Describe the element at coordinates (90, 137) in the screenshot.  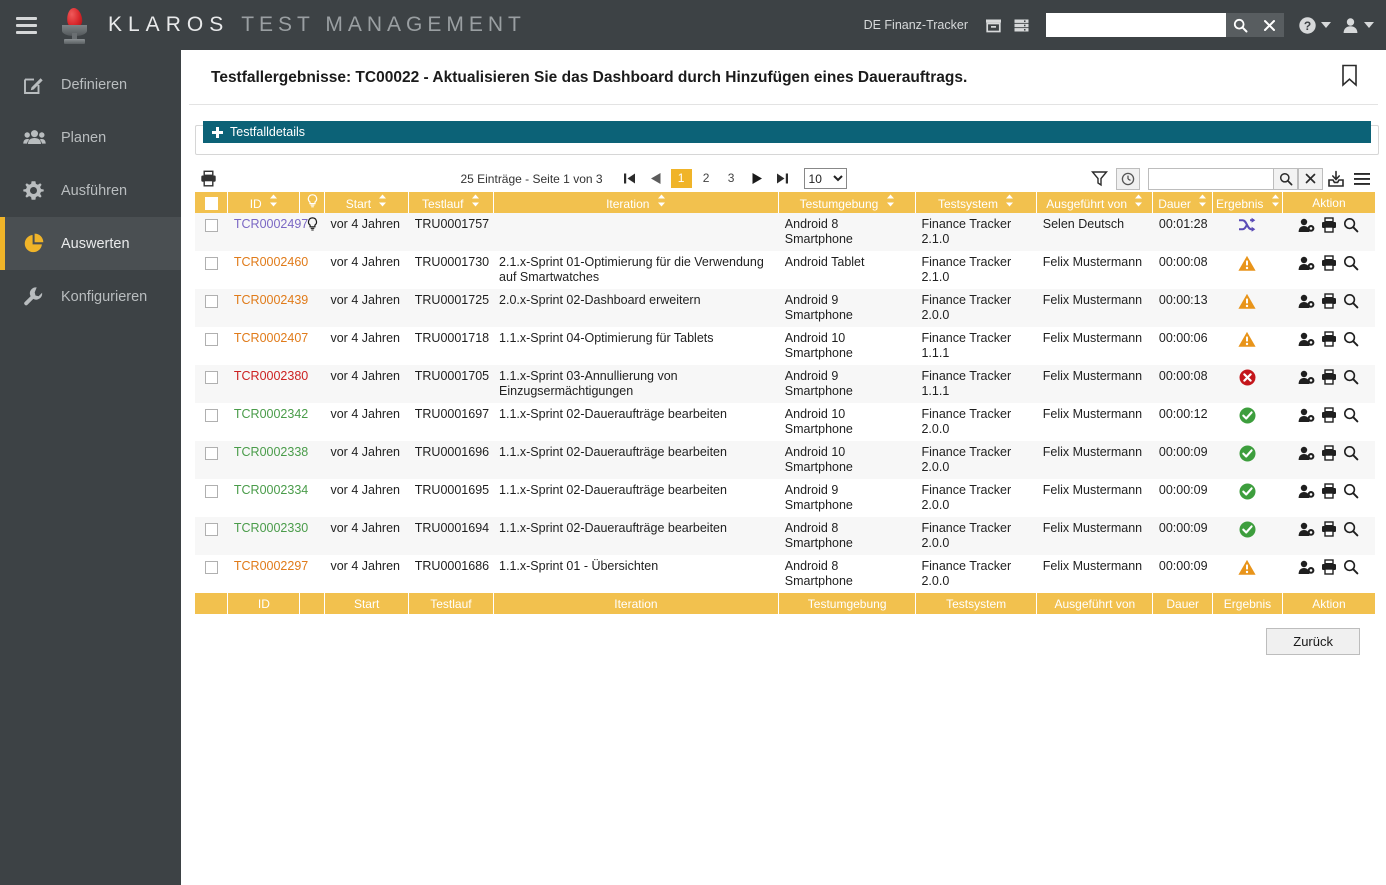
I see `sidebar-item-planen: Planen` at that location.